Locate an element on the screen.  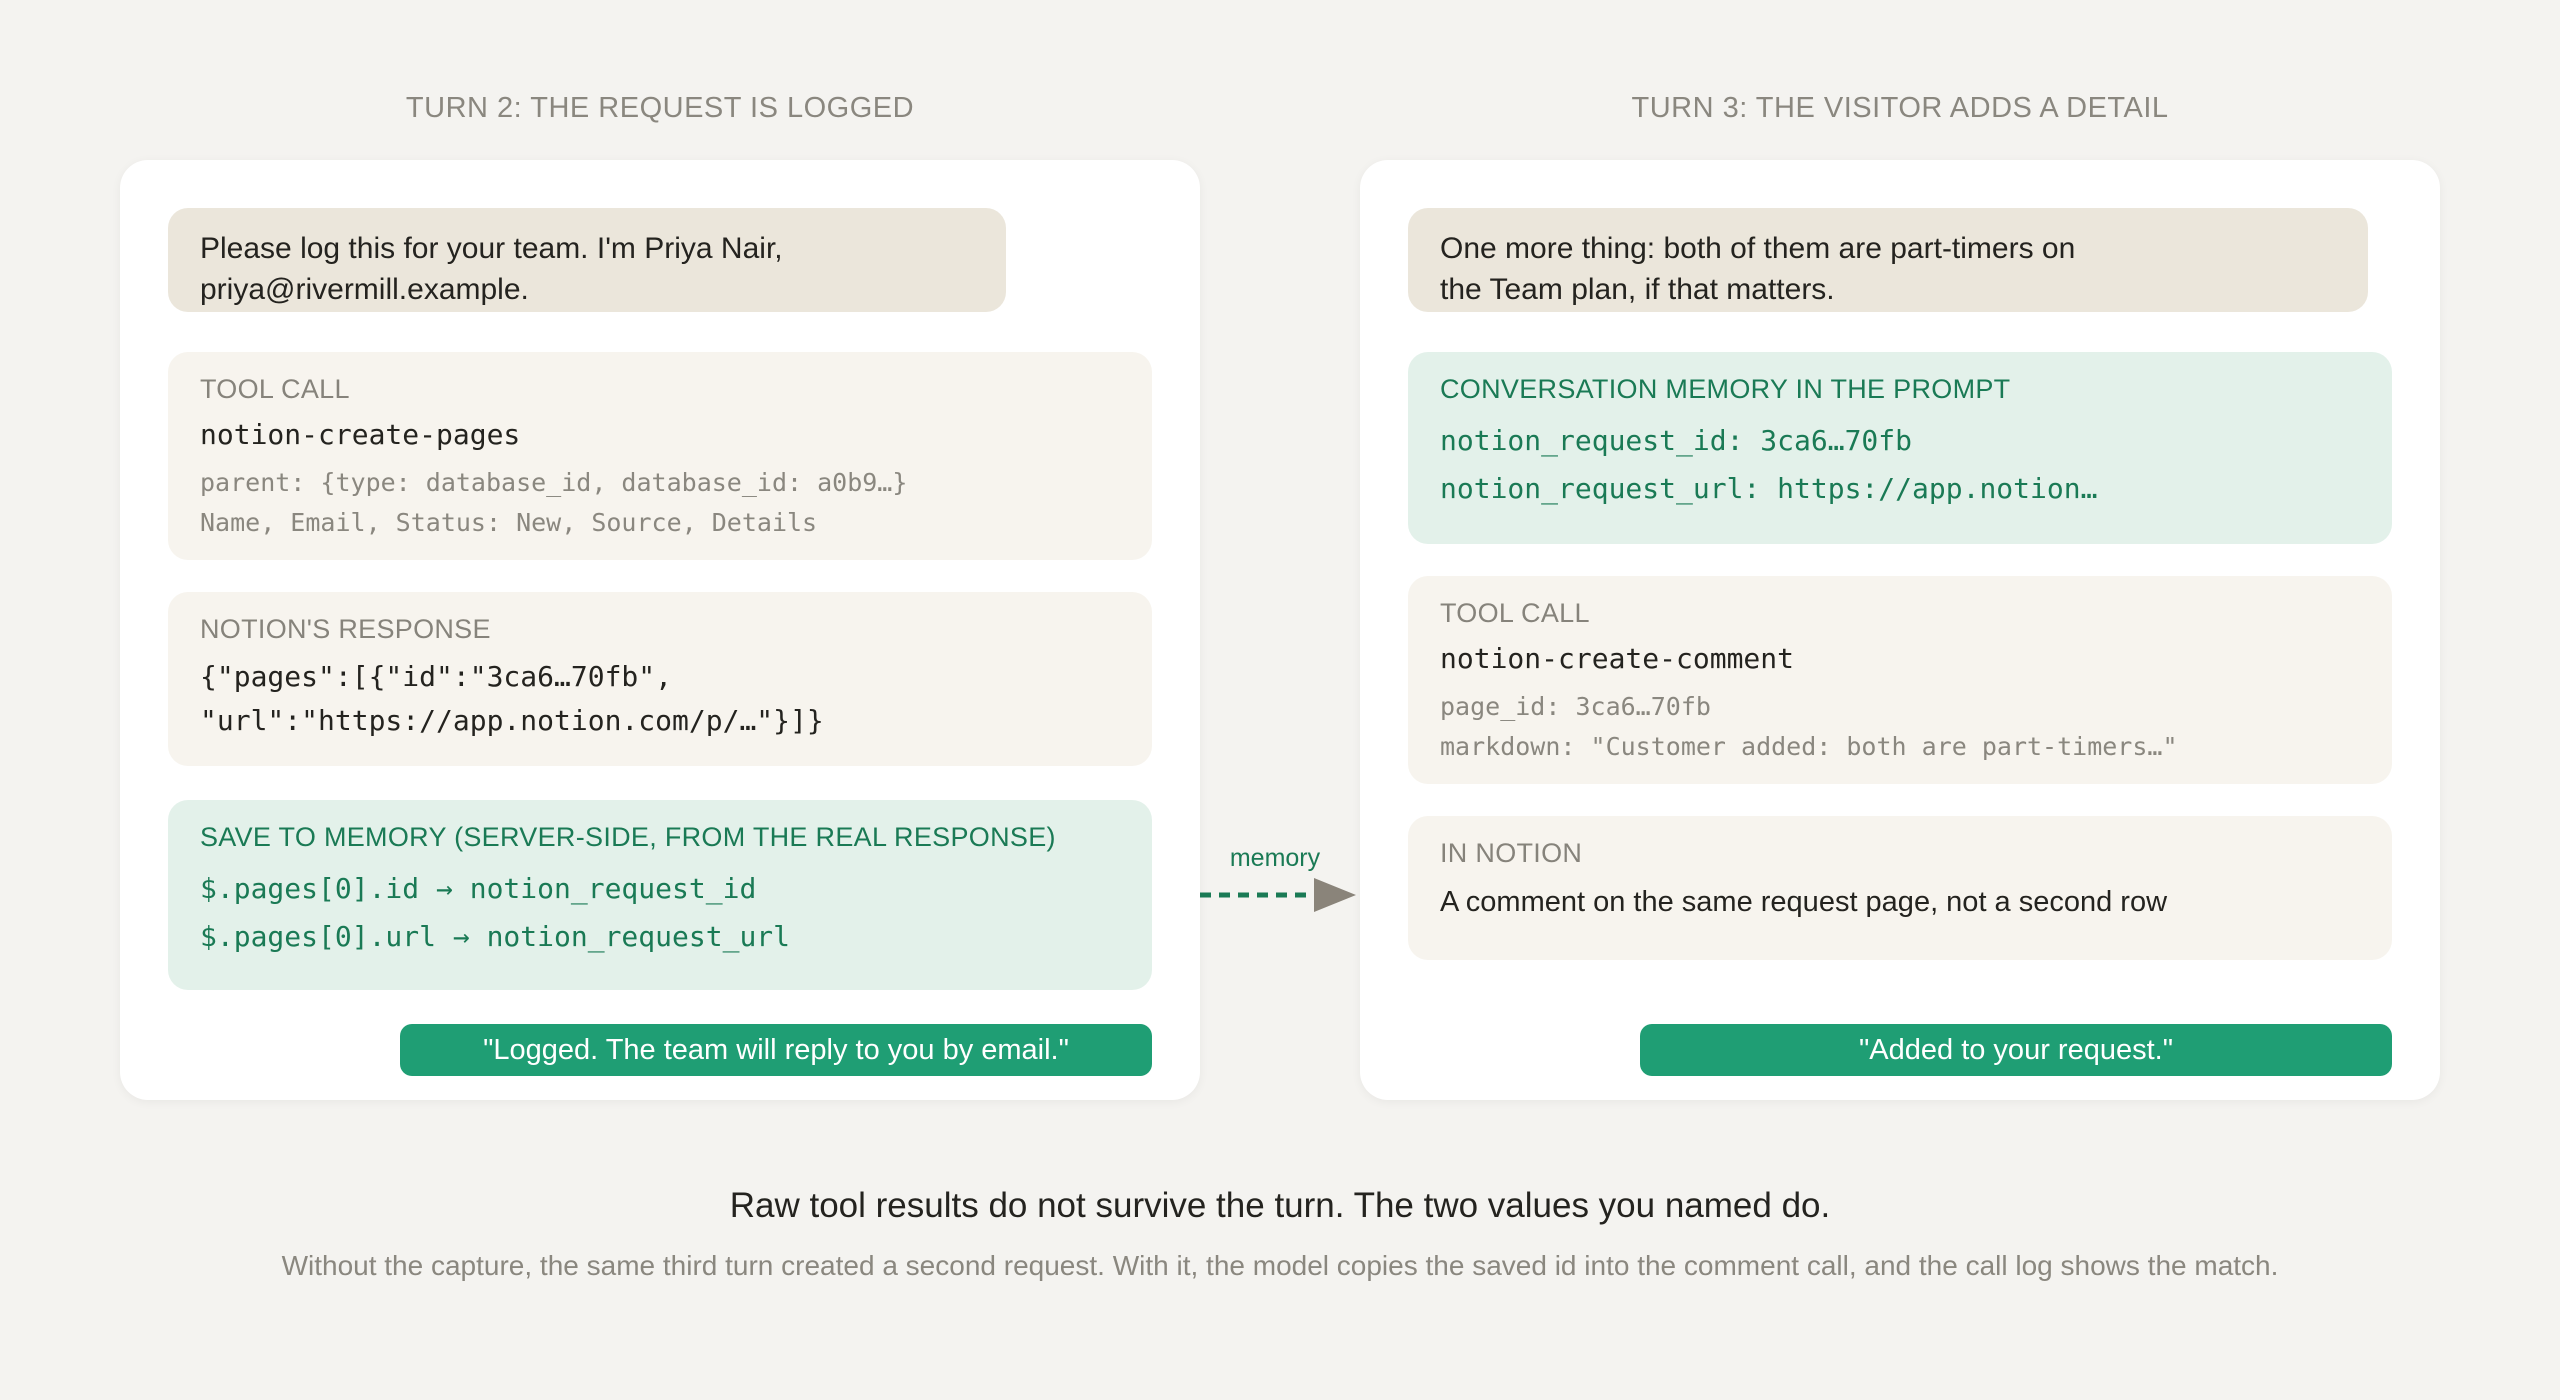
visitor-message-line: the Team plan, if that matters. is located at coordinates (1637, 289).